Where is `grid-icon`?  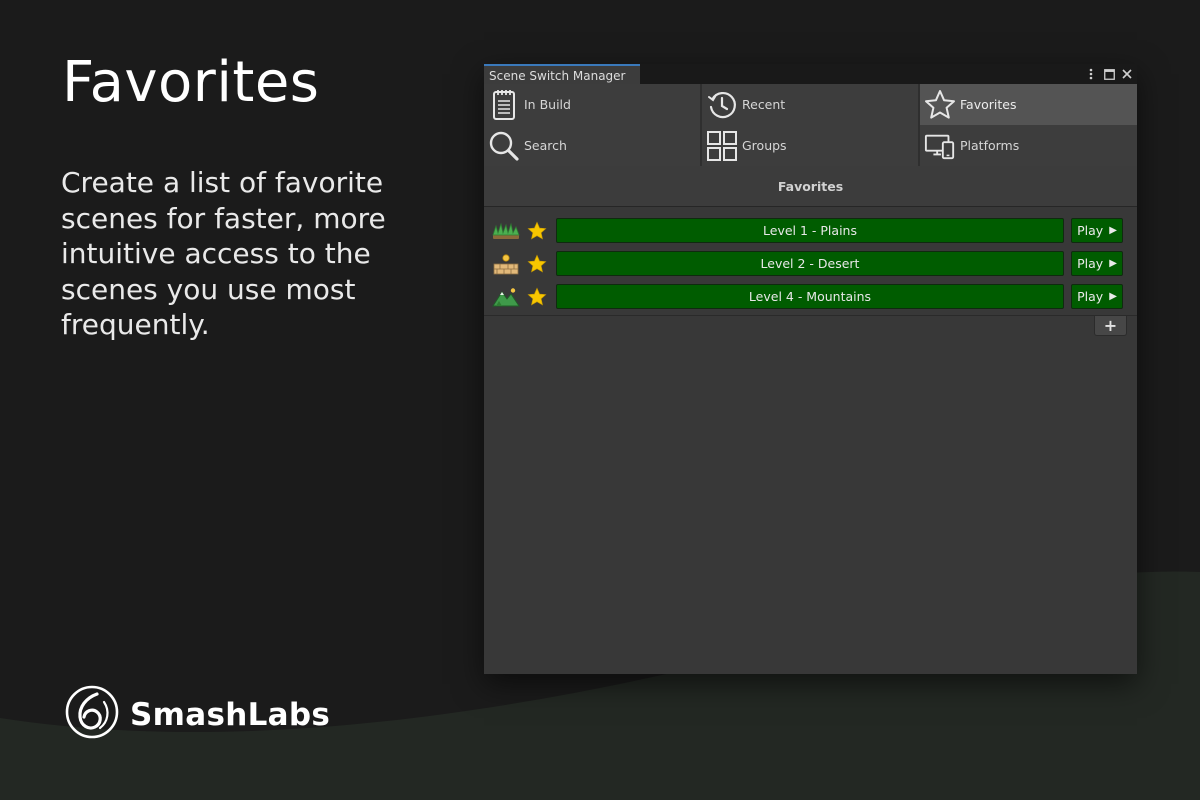
grid-icon is located at coordinates (722, 146).